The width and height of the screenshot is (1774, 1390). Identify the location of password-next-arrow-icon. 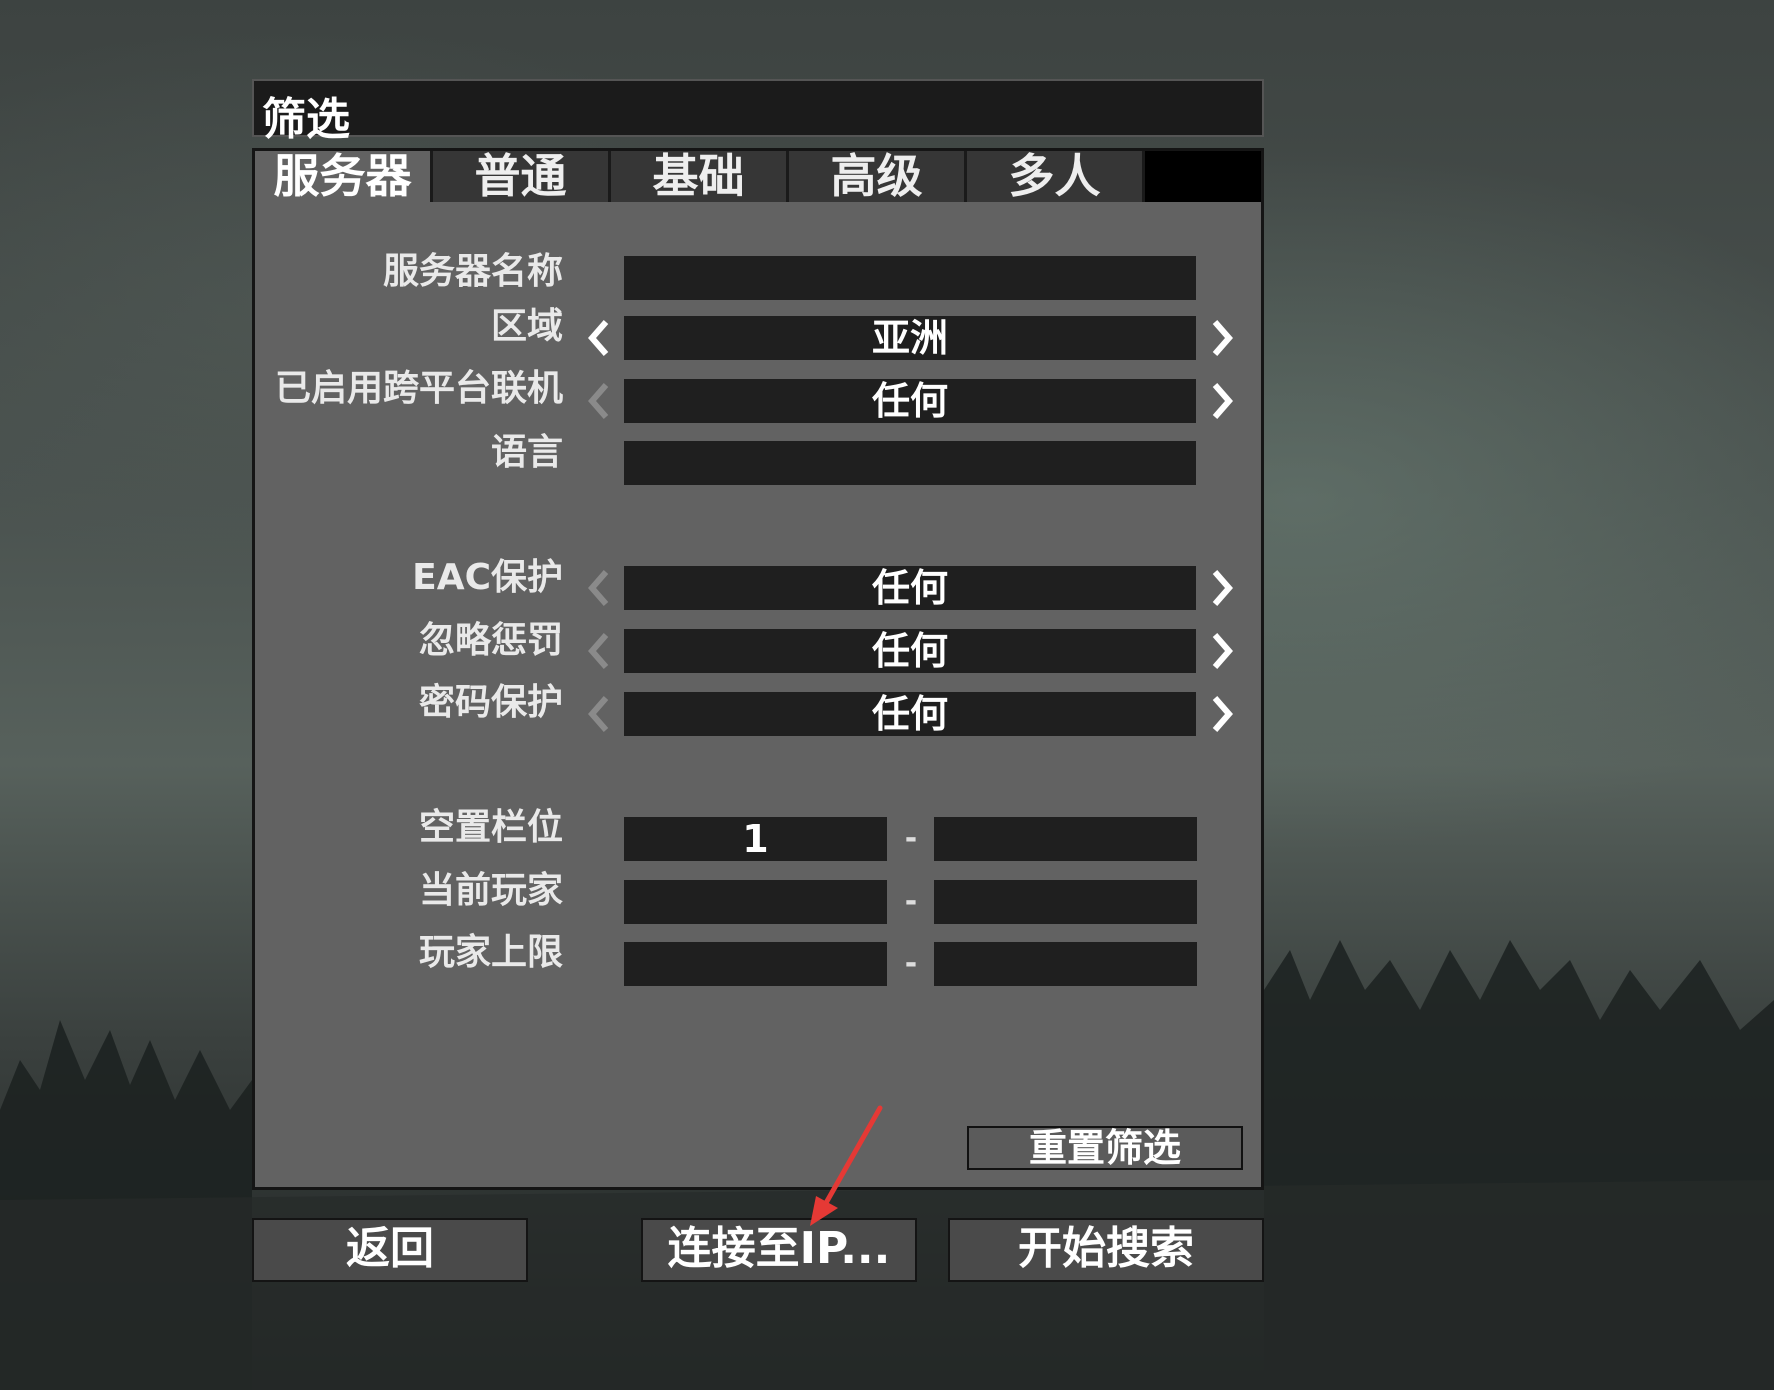
(1222, 714).